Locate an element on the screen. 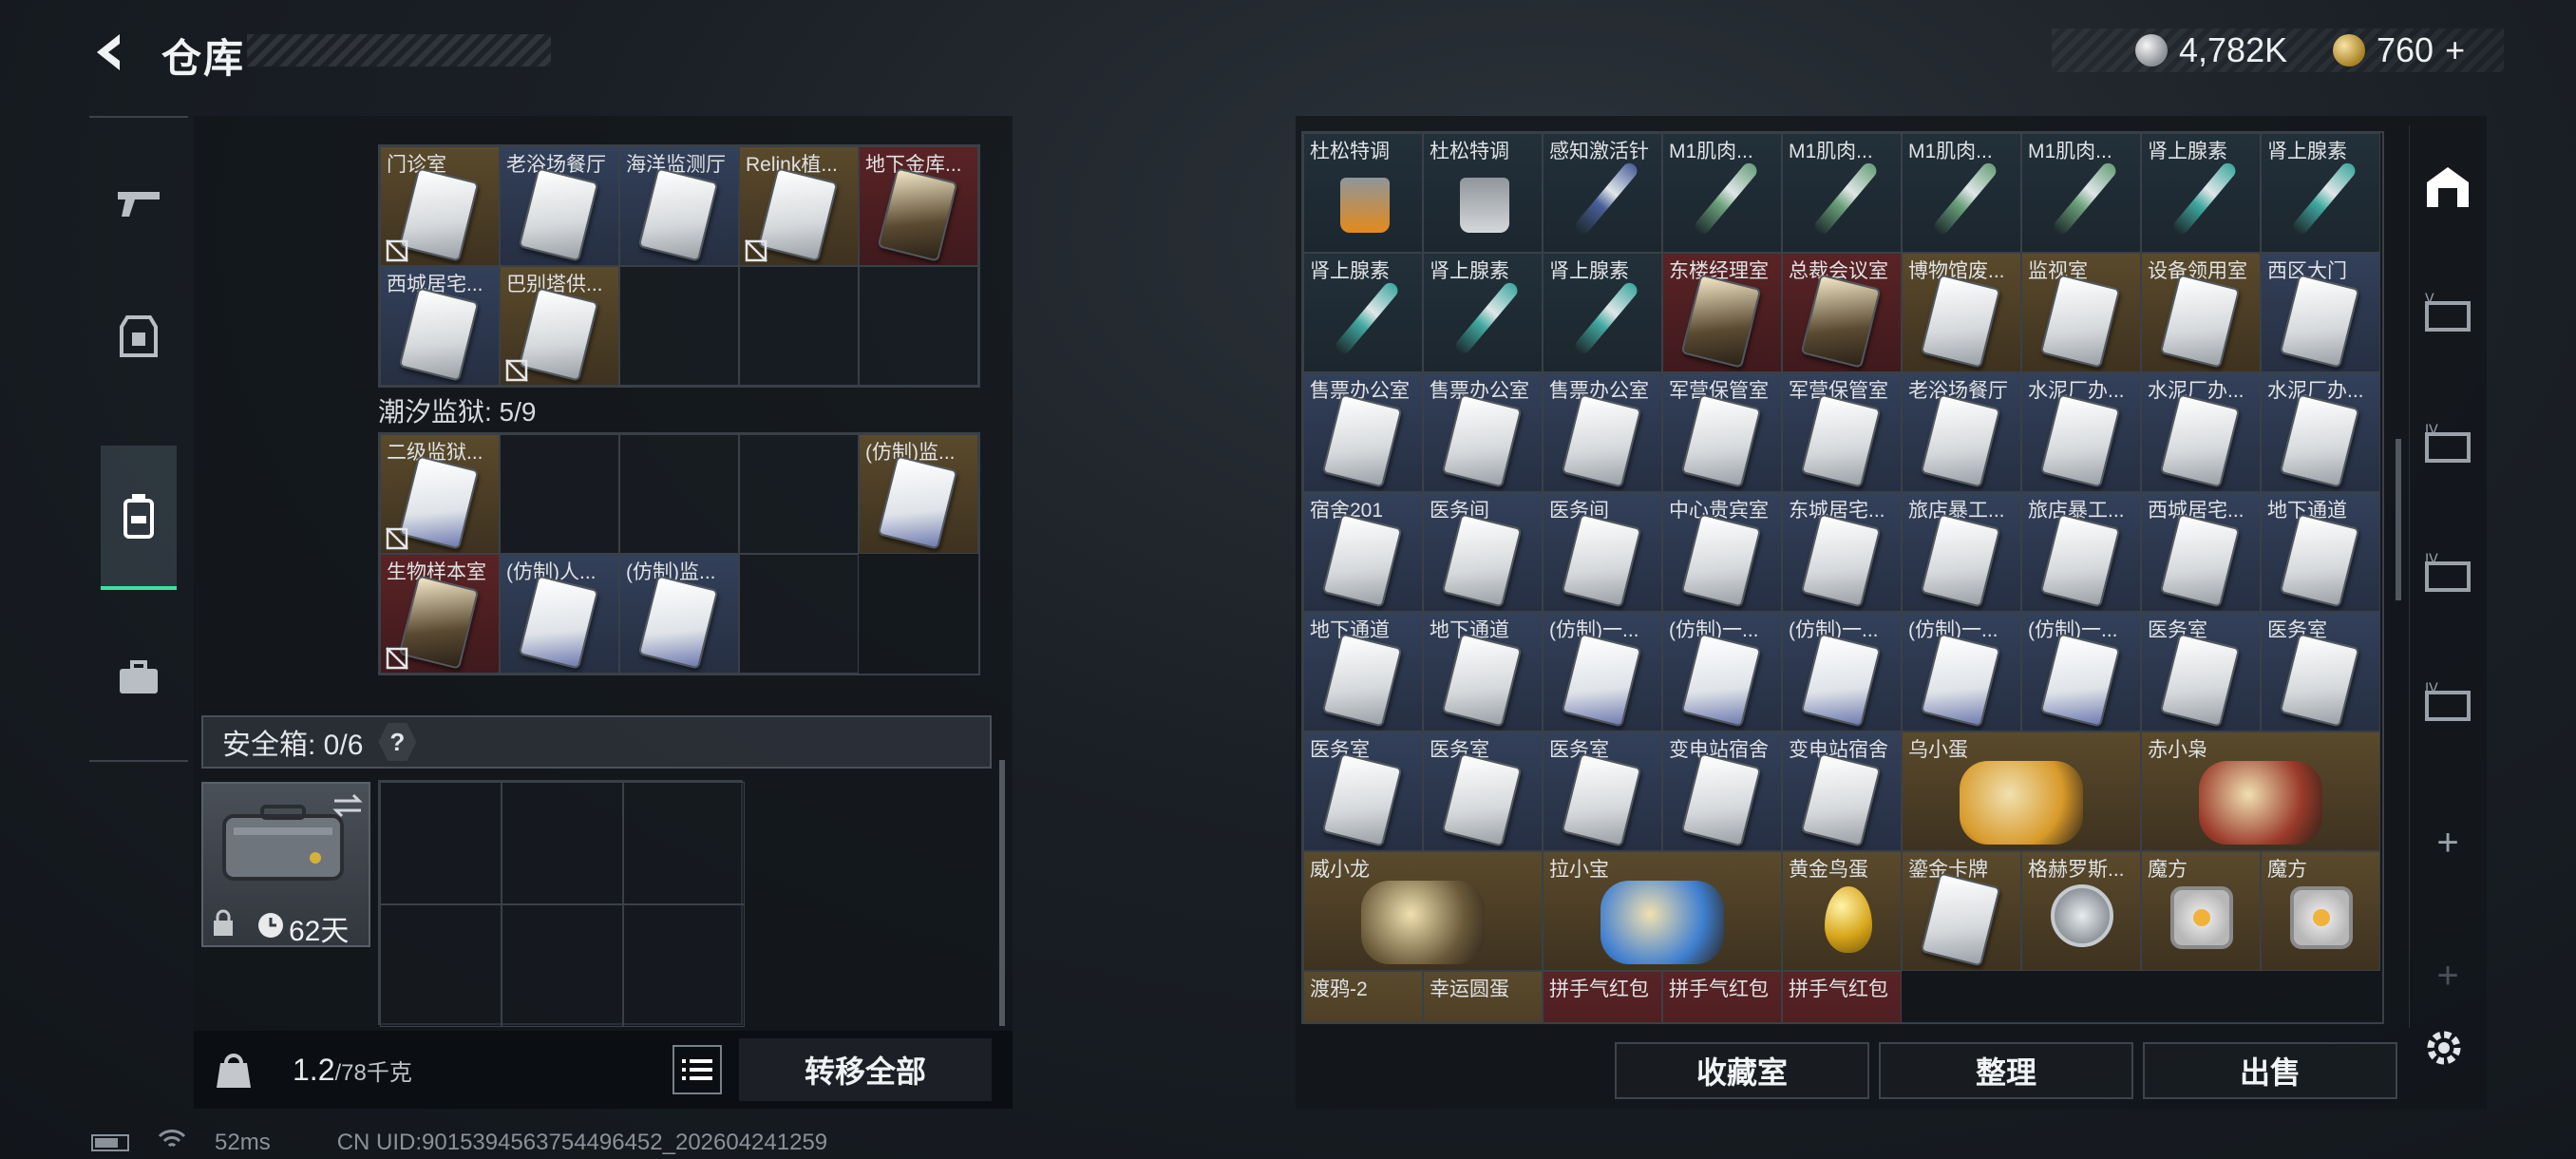 Image resolution: width=2576 pixels, height=1159 pixels. tab-stash-5: V is located at coordinates (2447, 312).